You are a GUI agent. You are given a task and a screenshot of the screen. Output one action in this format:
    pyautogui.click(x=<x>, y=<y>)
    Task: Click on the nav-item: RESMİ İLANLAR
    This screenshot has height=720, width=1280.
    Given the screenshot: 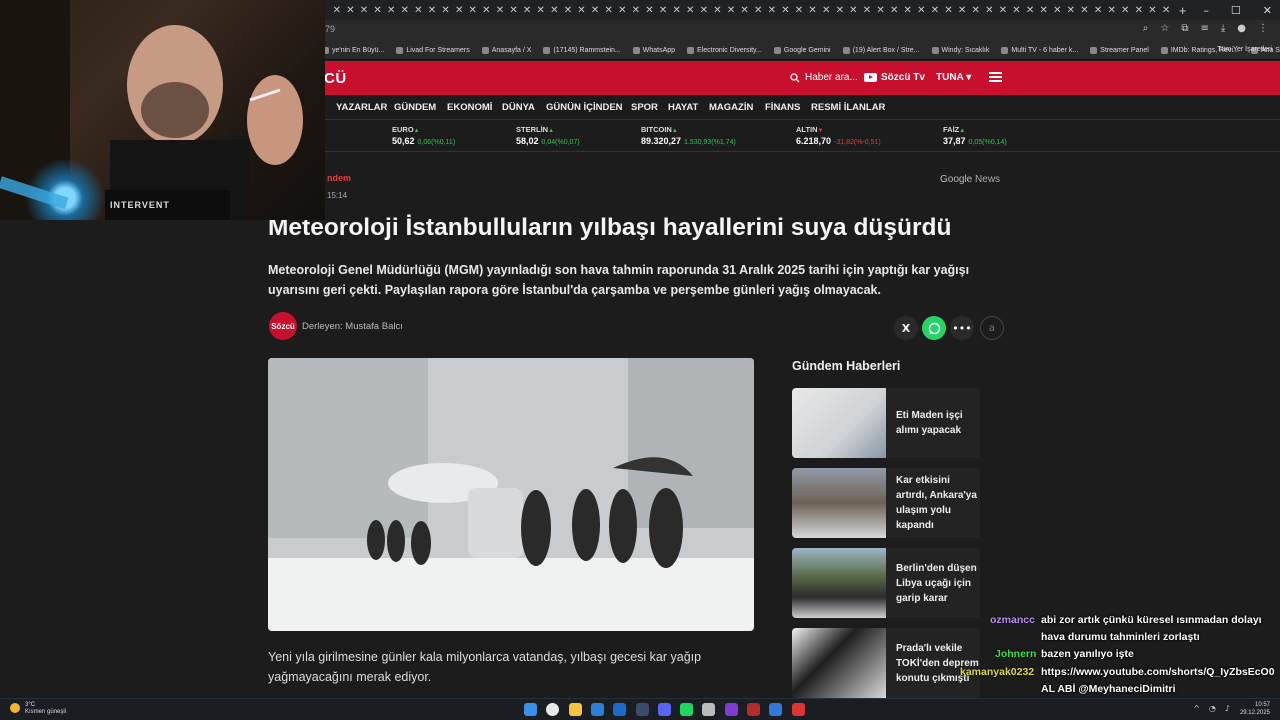 What is the action you would take?
    pyautogui.click(x=848, y=107)
    